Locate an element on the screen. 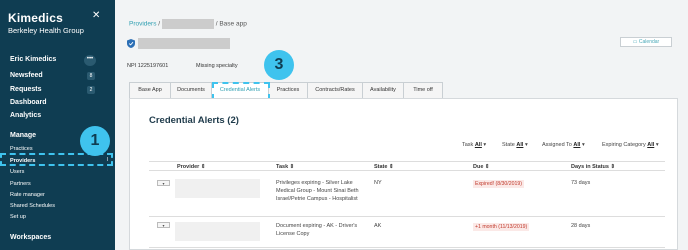 This screenshot has width=688, height=250. tab-contracts-rates: Contracts/Rates is located at coordinates (335, 90).